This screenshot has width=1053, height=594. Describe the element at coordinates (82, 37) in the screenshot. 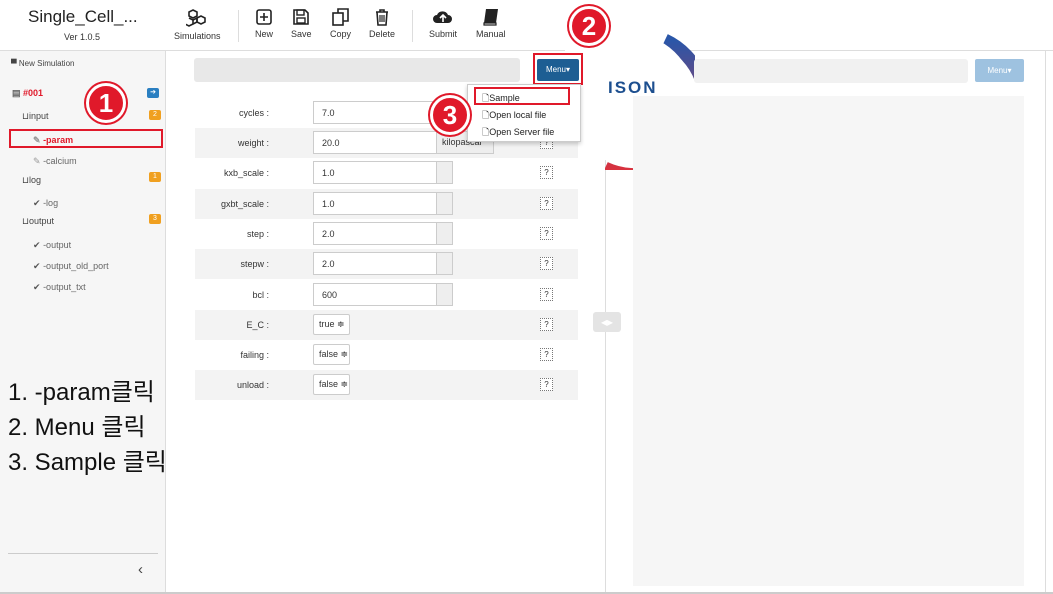

I see `app-version: Ver 1.0.5` at that location.